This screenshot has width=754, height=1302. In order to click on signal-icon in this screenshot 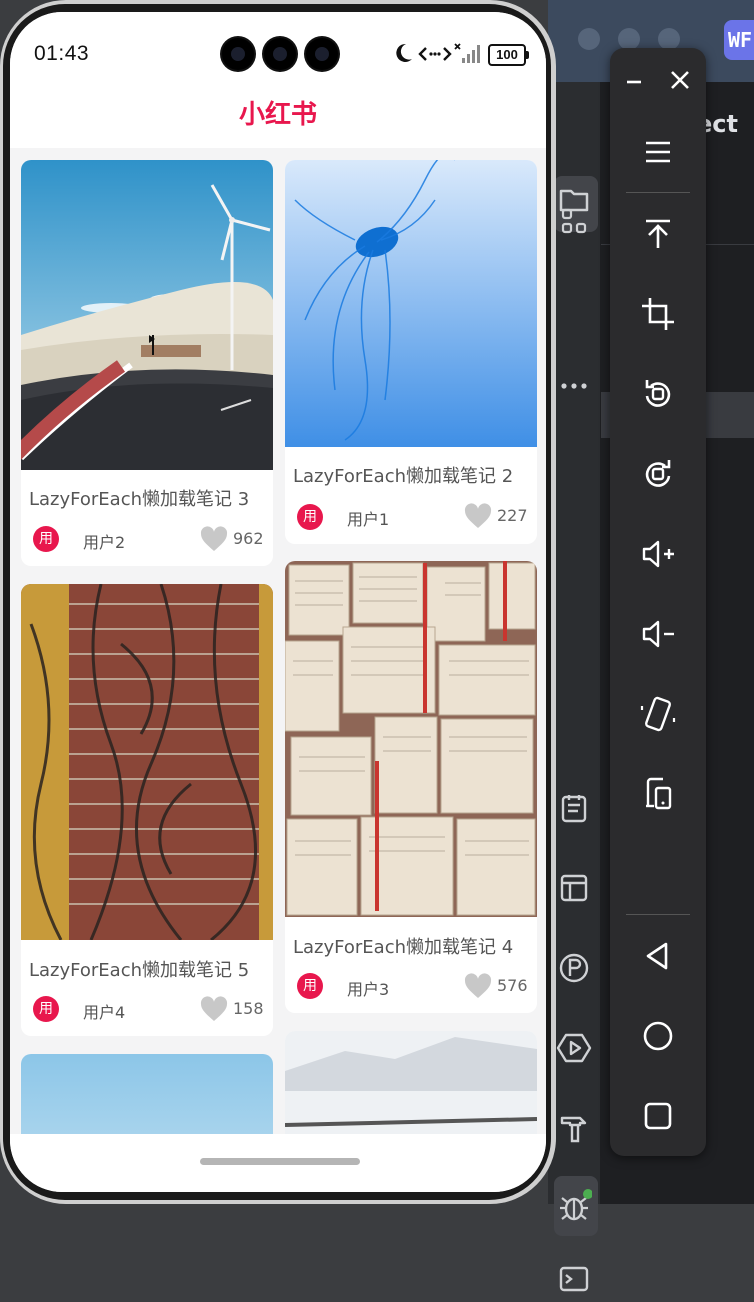, I will do `click(467, 53)`.